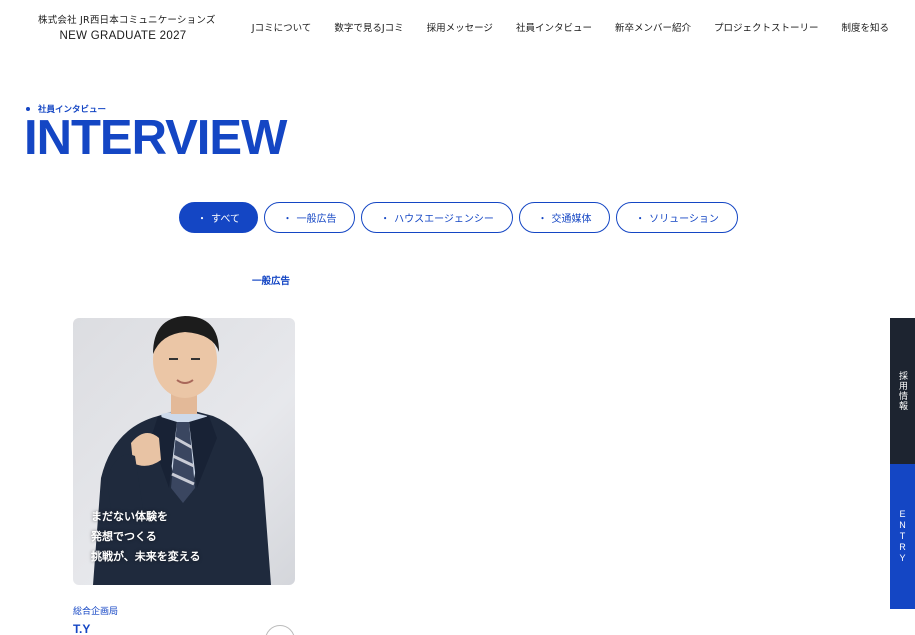  Describe the element at coordinates (127, 27) in the screenshot. I see `logo: 株式会社 JR西日本コミュニケーションズ NEW GRADUATE 2027` at that location.